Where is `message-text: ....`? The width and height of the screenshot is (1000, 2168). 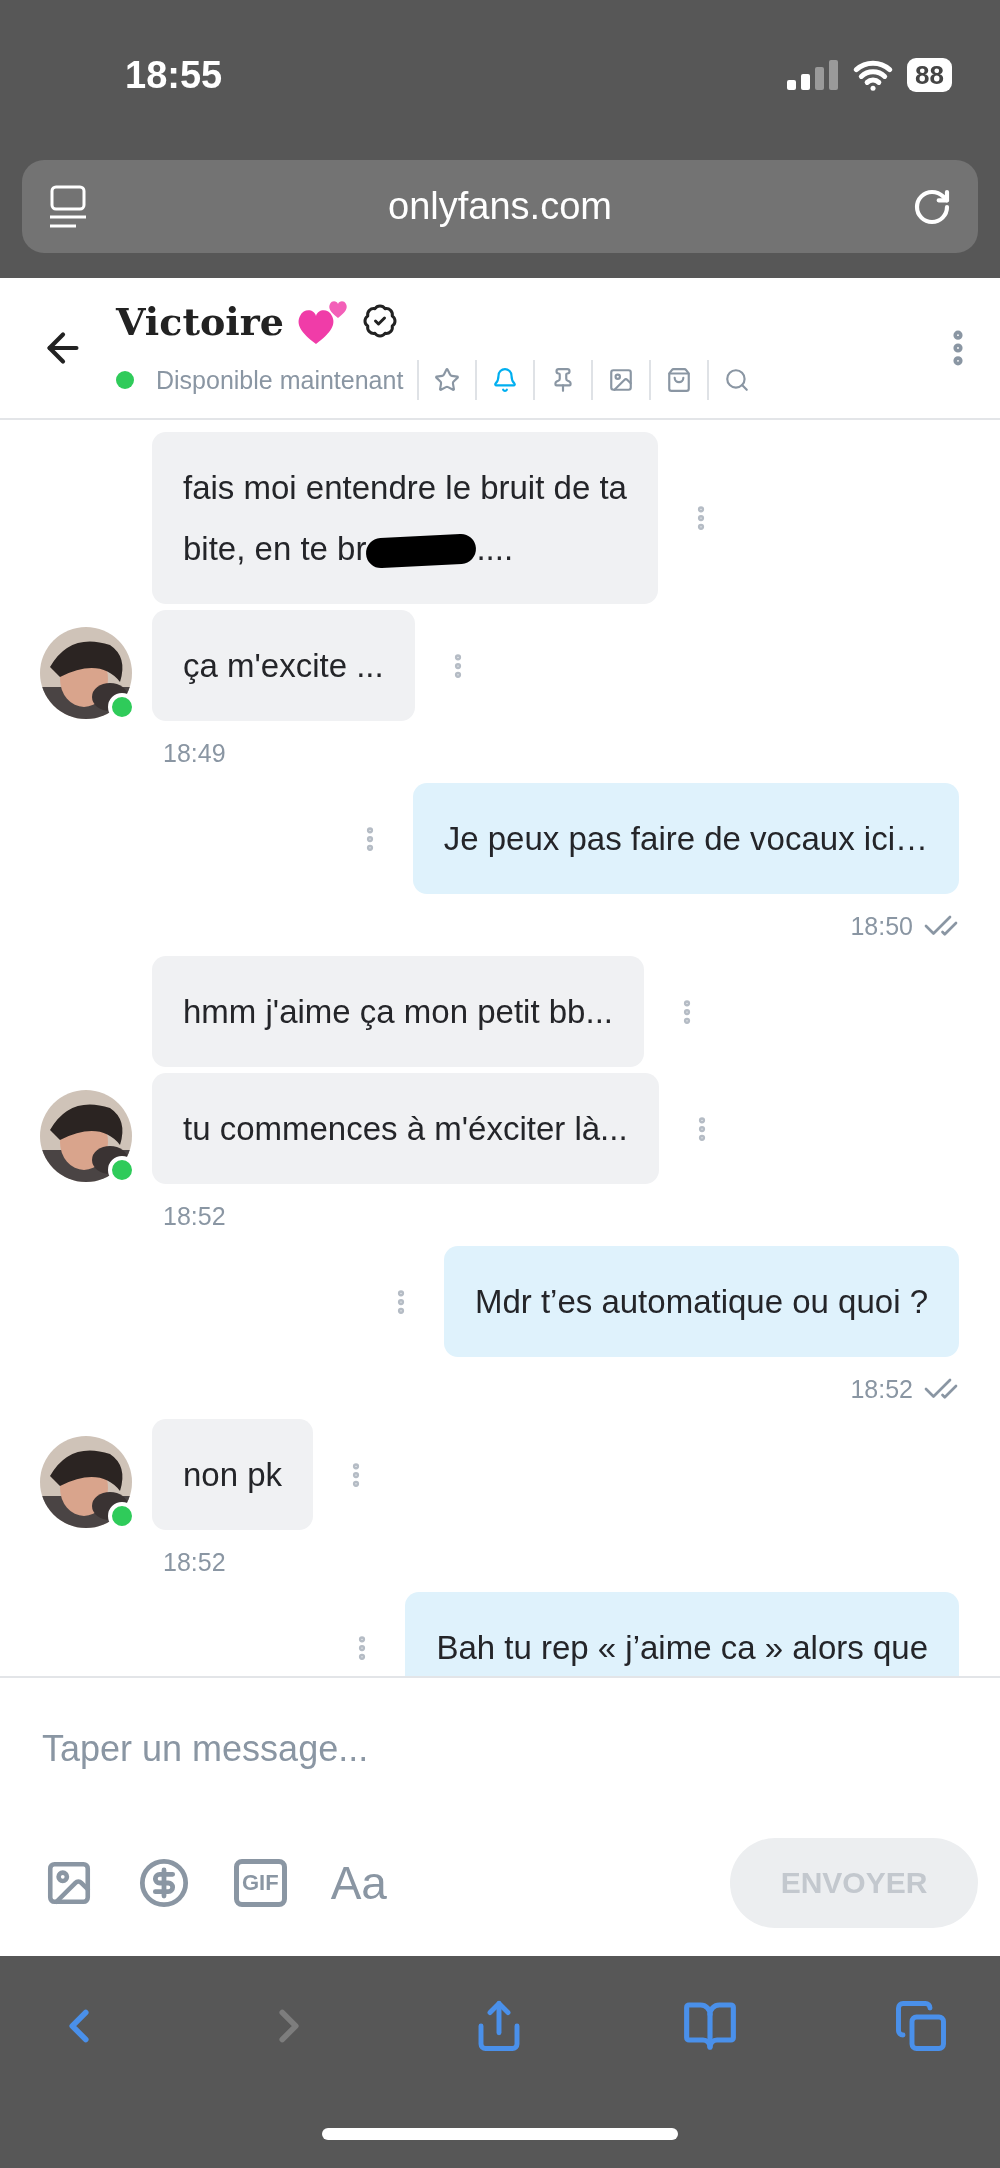 message-text: .... is located at coordinates (495, 548).